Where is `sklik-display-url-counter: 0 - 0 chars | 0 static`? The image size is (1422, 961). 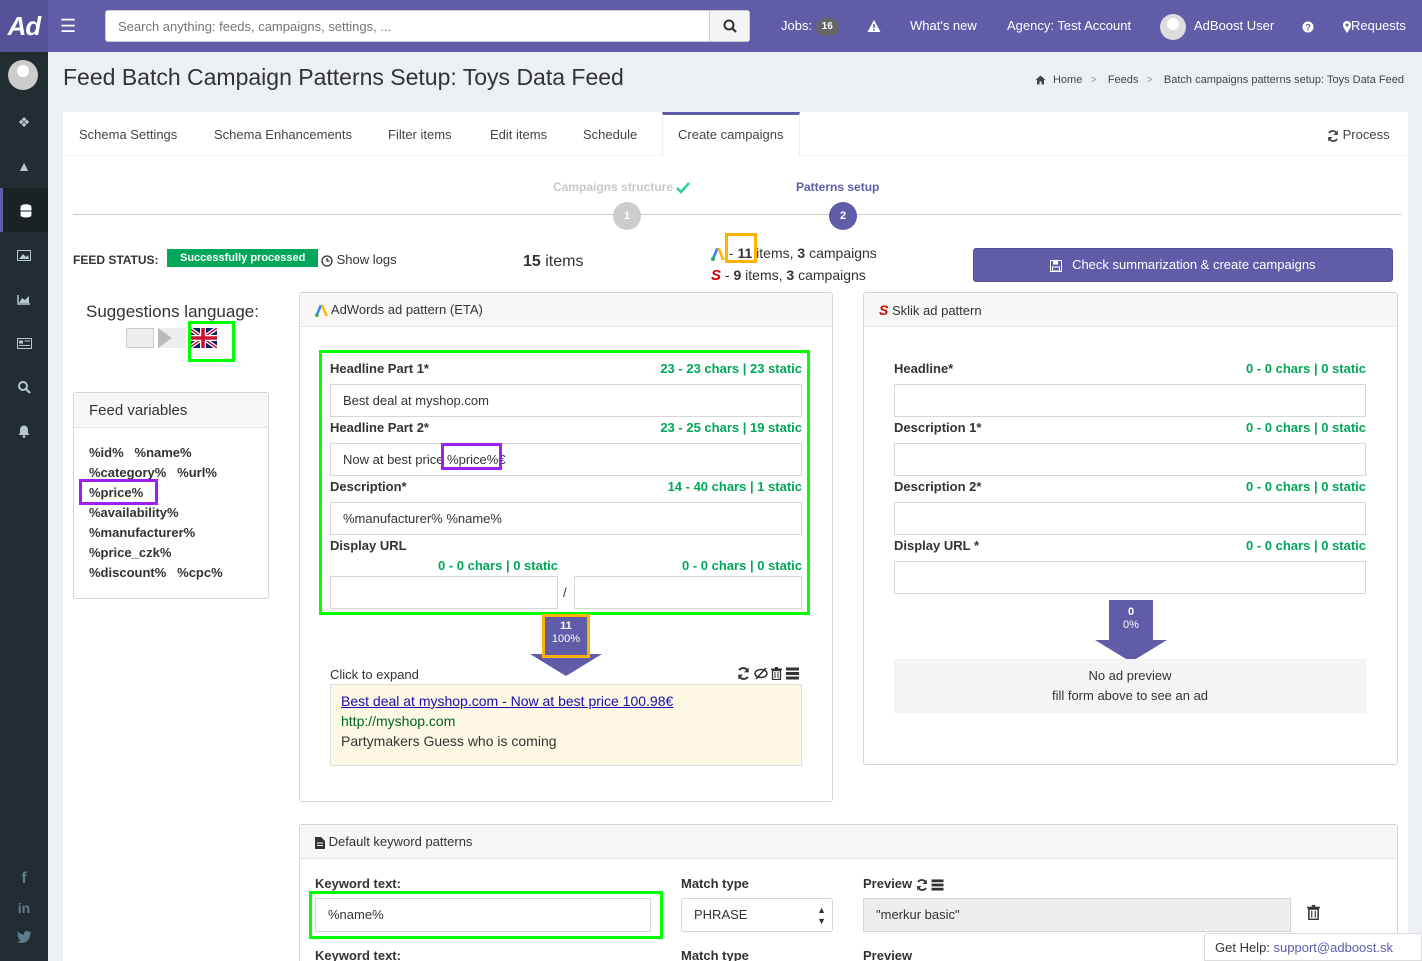 sklik-display-url-counter: 0 - 0 chars | 0 static is located at coordinates (1306, 545).